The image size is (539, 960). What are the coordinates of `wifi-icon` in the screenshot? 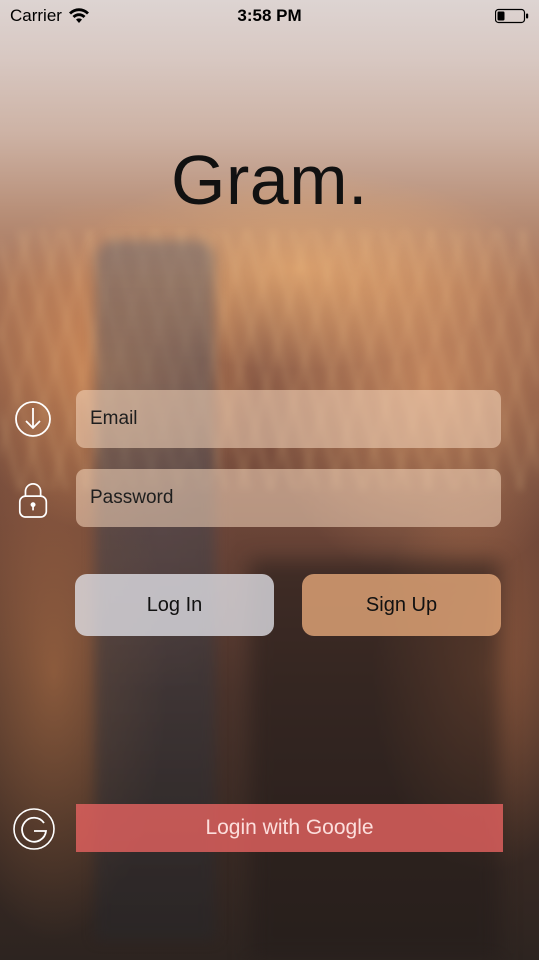 It's located at (78, 15).